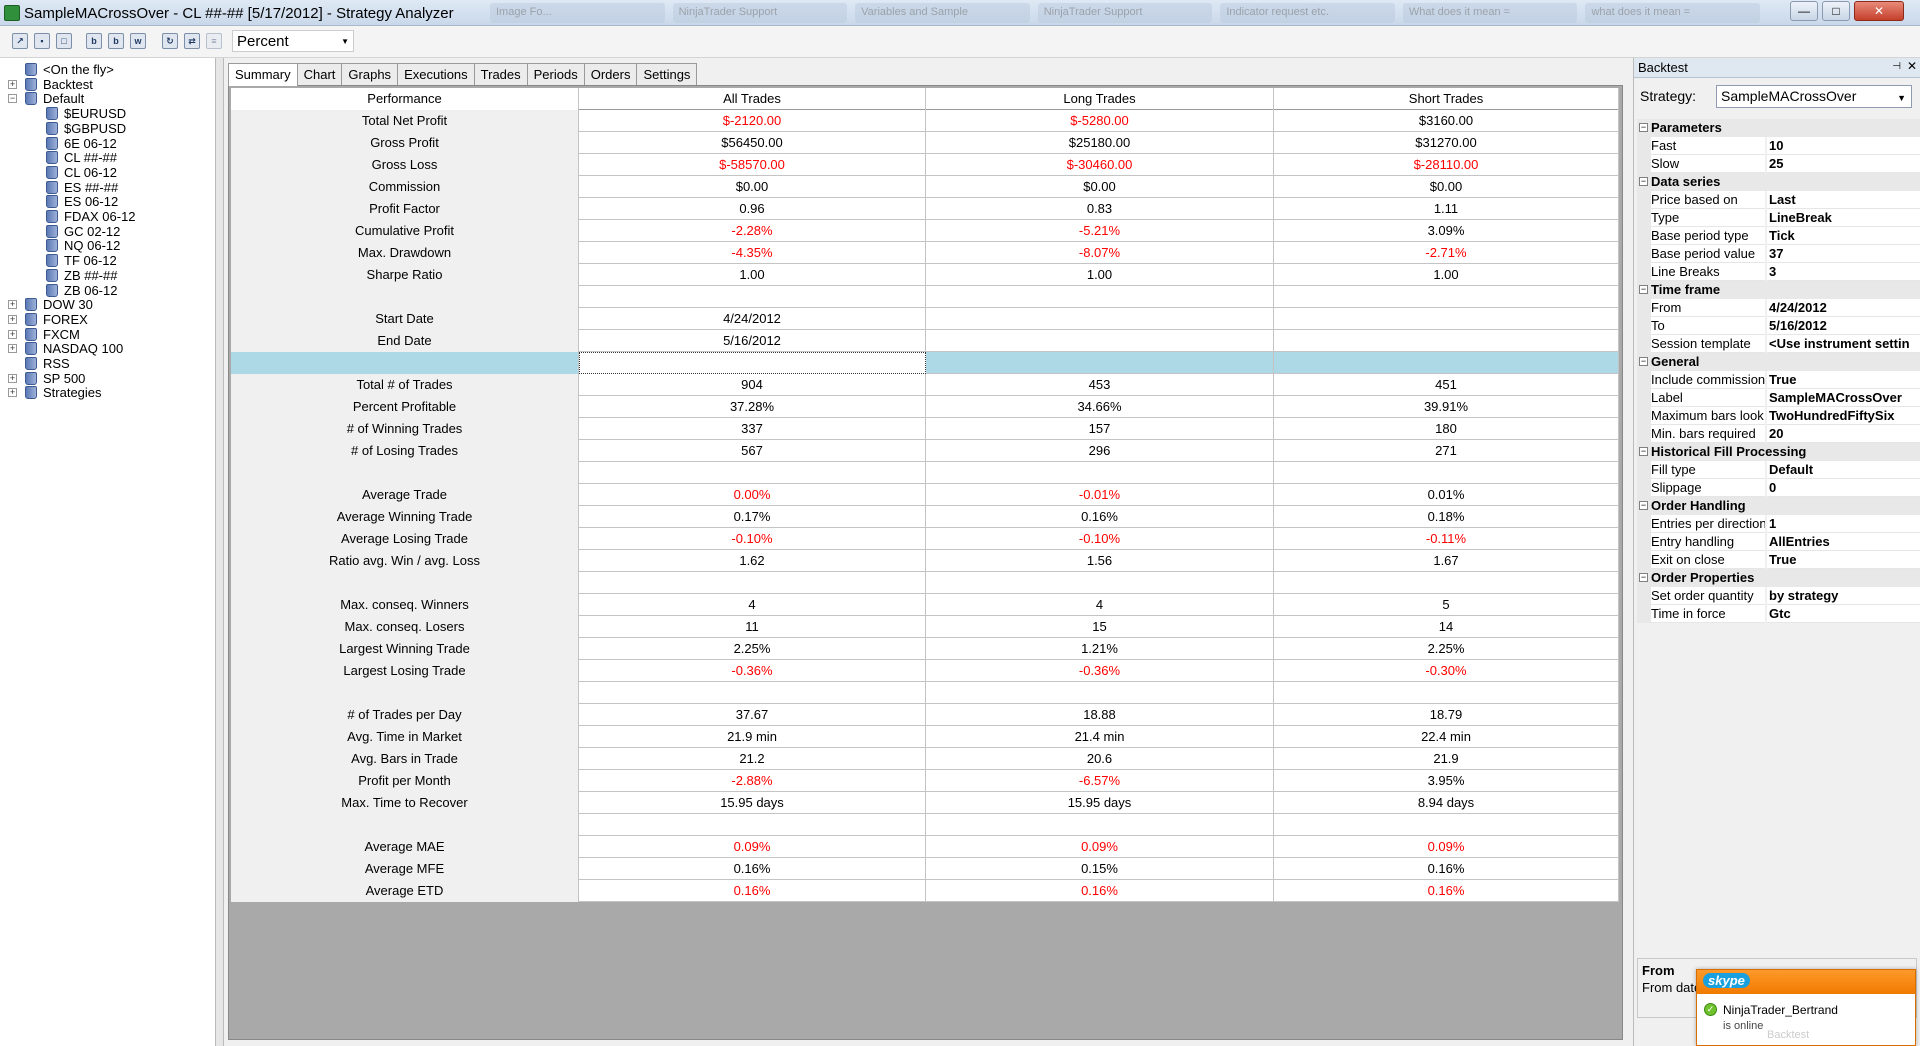 This screenshot has height=1046, width=1920. I want to click on property-row: Fill type Default, so click(1778, 470).